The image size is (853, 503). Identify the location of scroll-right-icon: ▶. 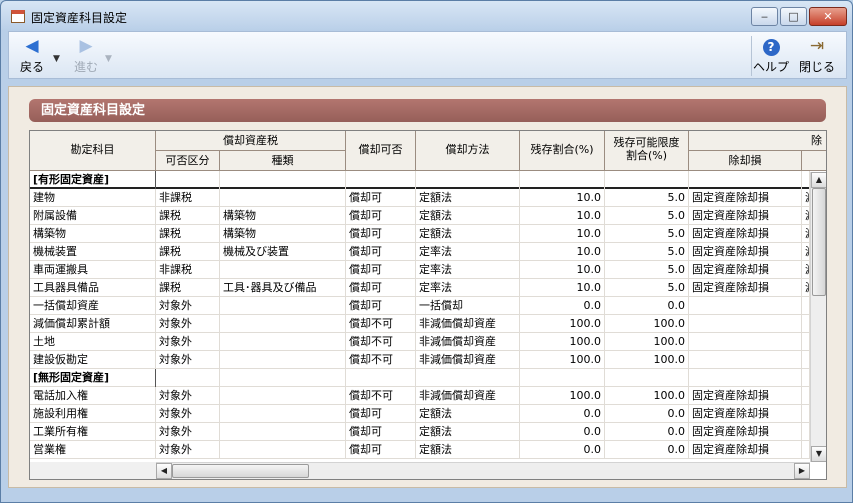
(802, 471).